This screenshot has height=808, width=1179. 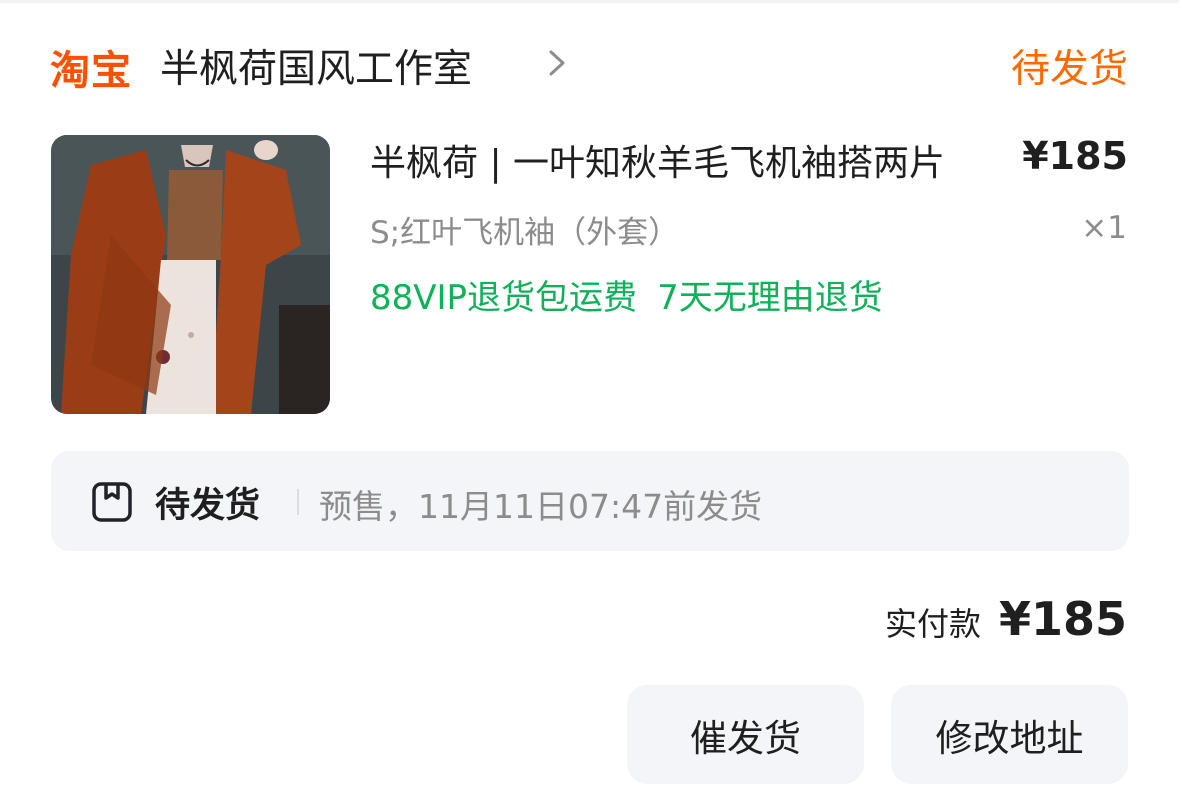 I want to click on total-label: 实付款, so click(x=932, y=624).